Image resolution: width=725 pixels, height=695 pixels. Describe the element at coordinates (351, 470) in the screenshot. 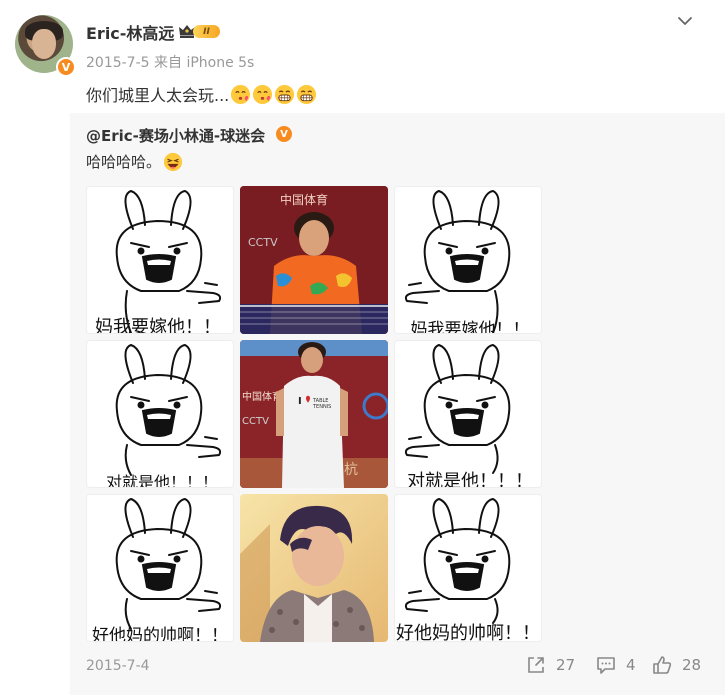

I see `svg-text: 杭` at that location.